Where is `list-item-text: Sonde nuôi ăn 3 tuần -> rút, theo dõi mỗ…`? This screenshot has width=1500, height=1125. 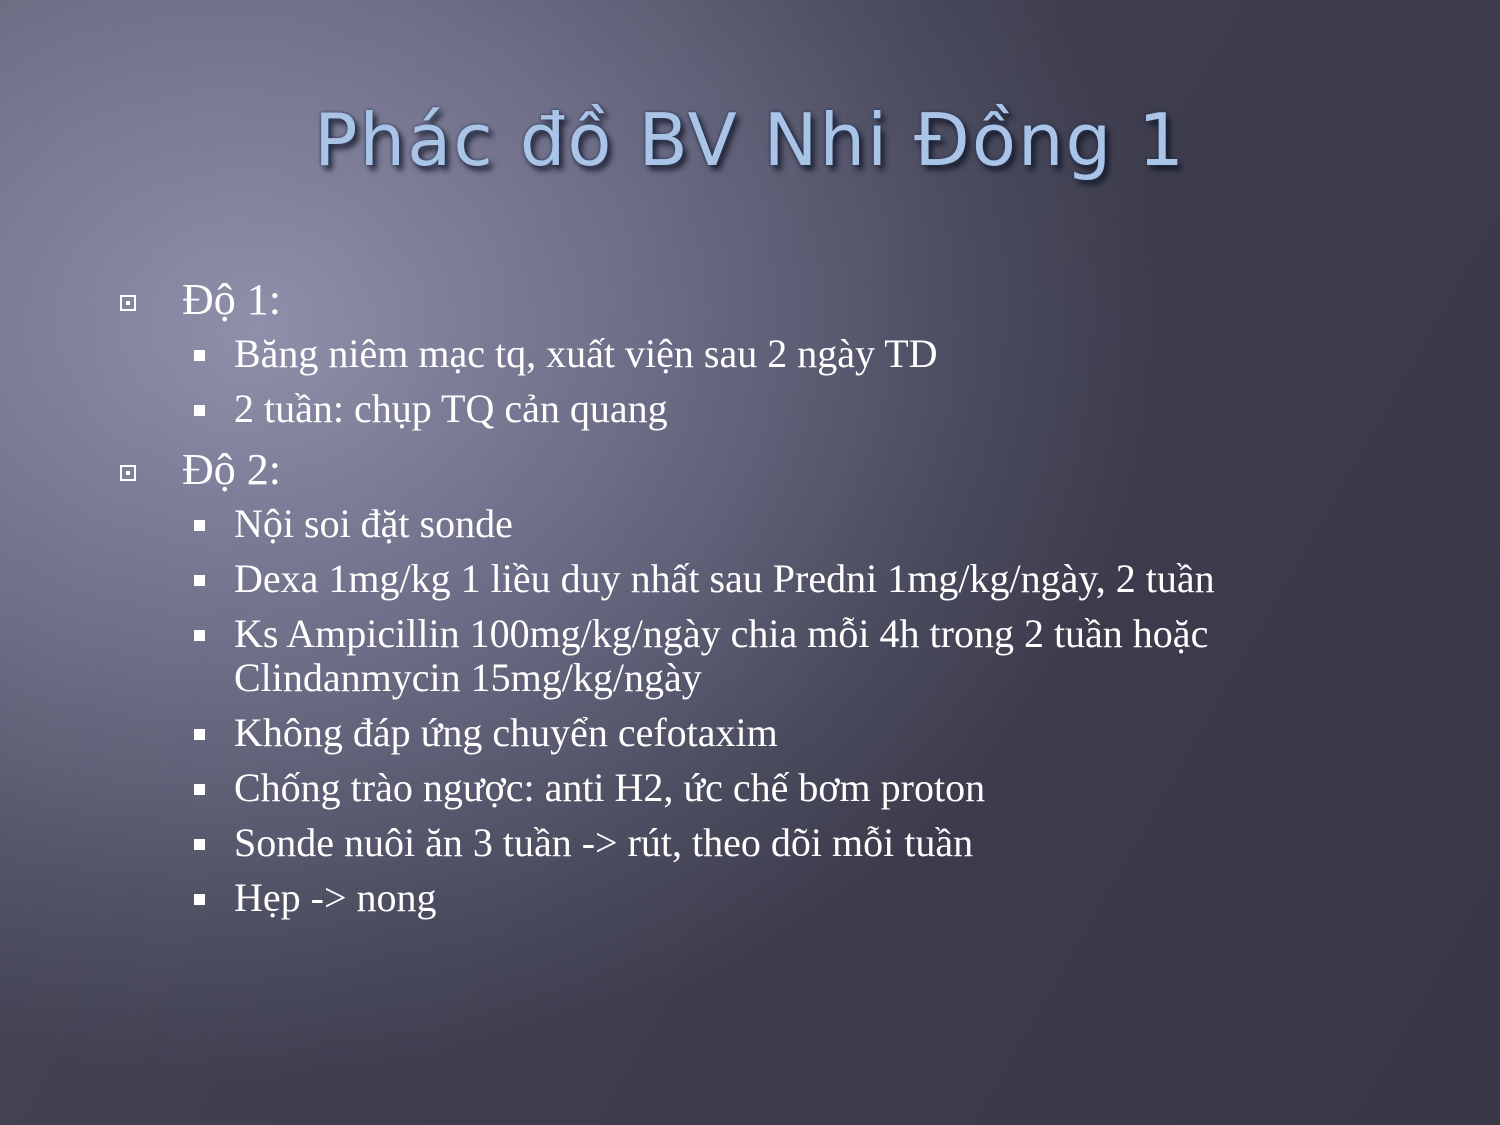 list-item-text: Sonde nuôi ăn 3 tuần -> rút, theo dõi mỗ… is located at coordinates (604, 842).